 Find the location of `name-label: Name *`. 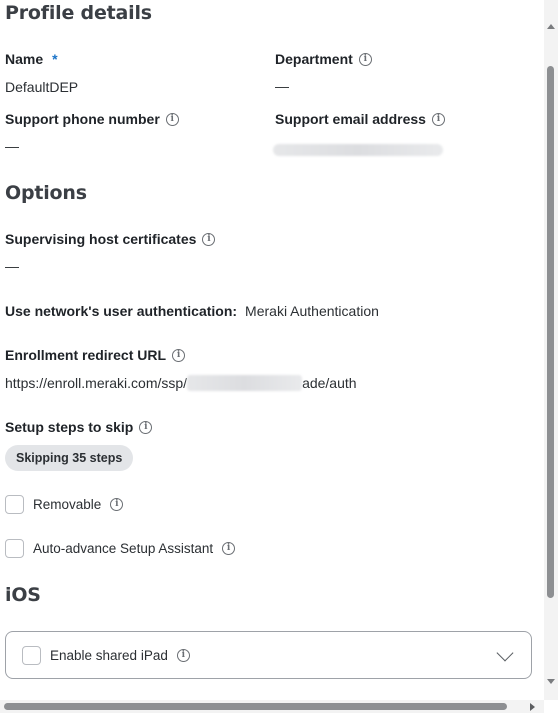

name-label: Name * is located at coordinates (31, 59).